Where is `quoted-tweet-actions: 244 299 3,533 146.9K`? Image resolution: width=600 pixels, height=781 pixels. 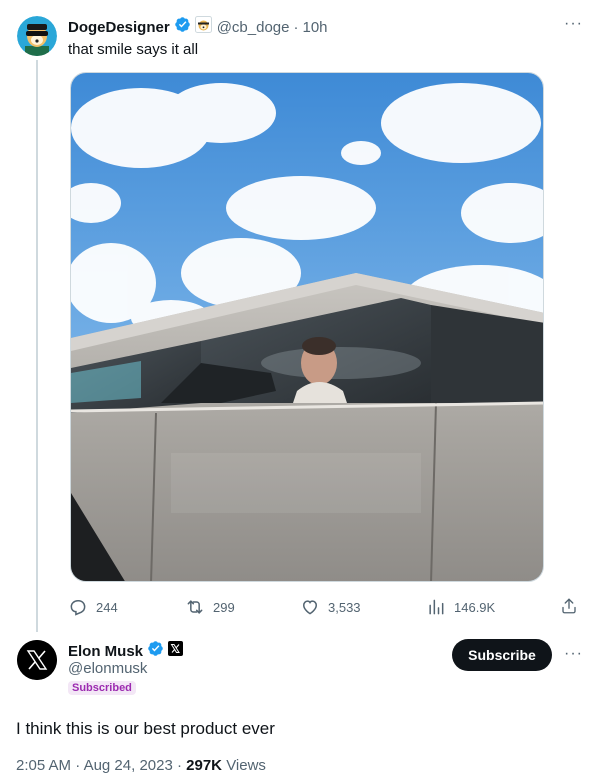 quoted-tweet-actions: 244 299 3,533 146.9K is located at coordinates (326, 607).